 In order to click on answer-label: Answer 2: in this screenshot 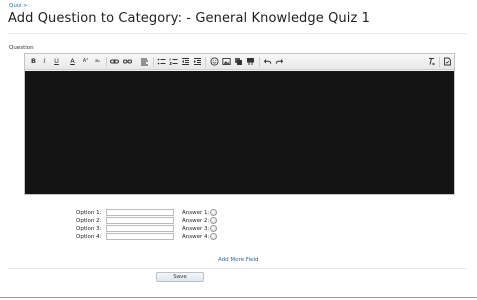, I will do `click(196, 221)`.